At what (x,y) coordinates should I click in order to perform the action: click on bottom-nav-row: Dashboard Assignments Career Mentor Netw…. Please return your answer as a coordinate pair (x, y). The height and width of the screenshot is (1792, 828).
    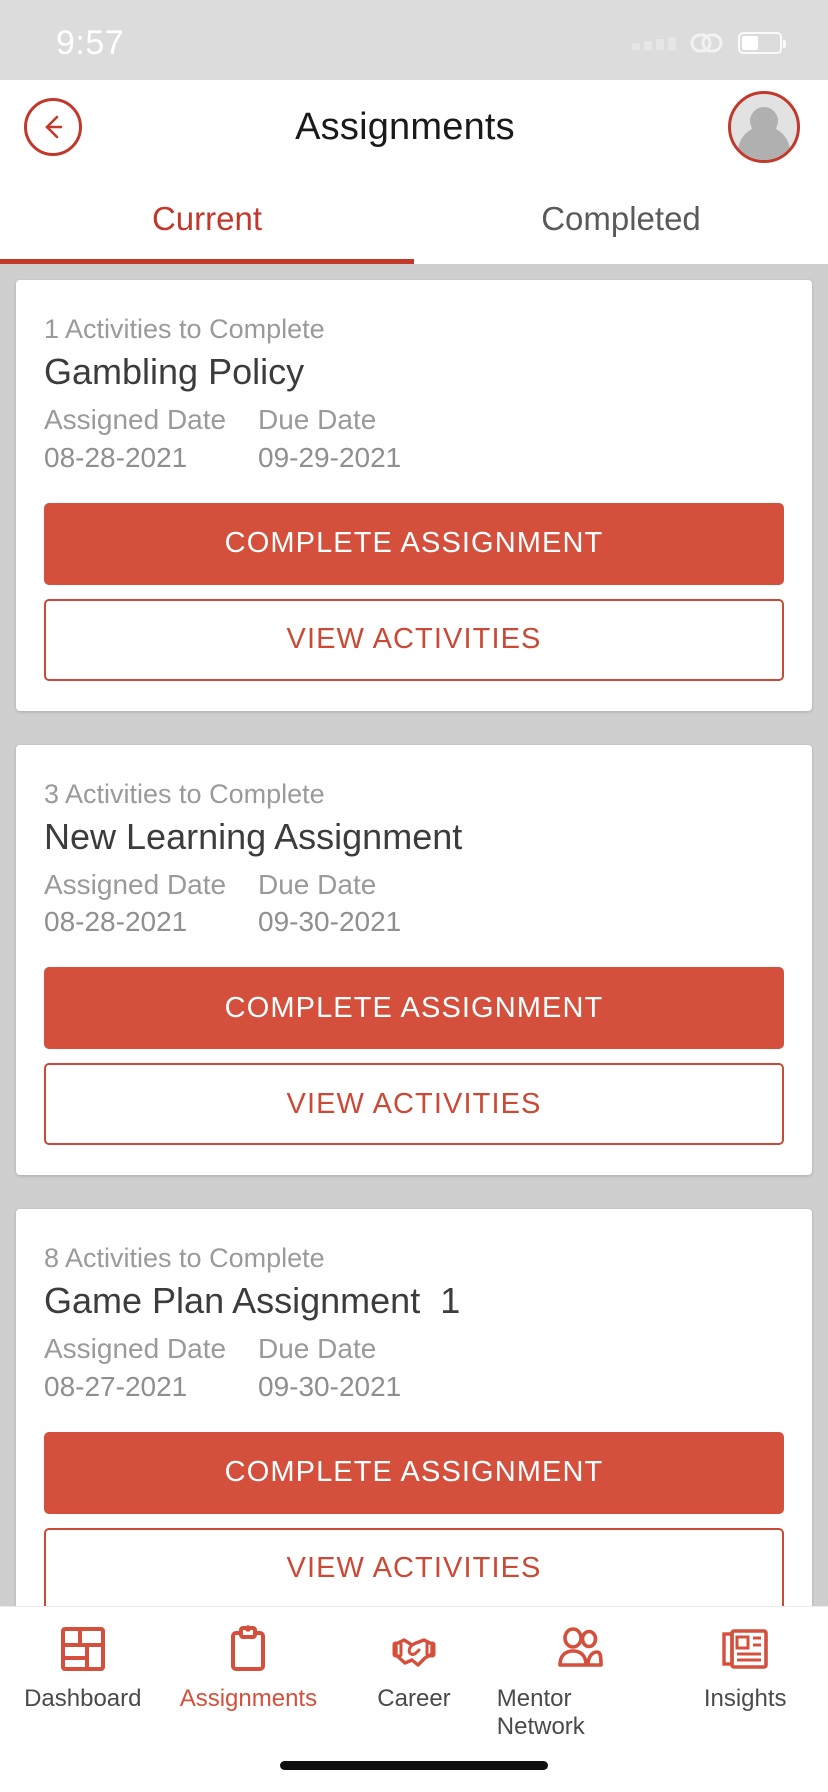
    Looking at the image, I should click on (414, 1682).